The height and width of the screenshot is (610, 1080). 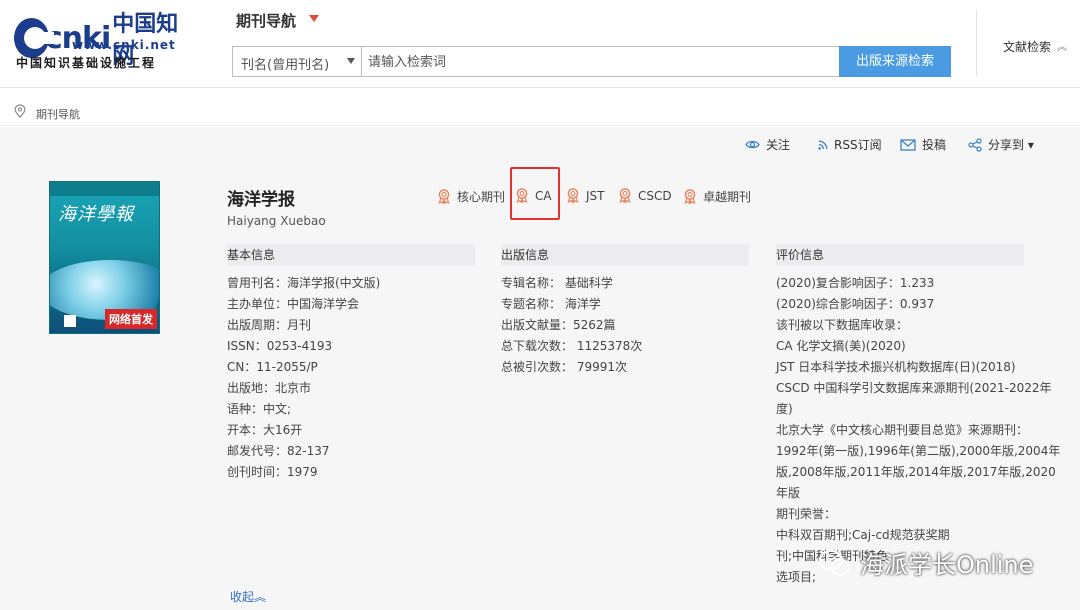 What do you see at coordinates (975, 144) in the screenshot?
I see `share-icon` at bounding box center [975, 144].